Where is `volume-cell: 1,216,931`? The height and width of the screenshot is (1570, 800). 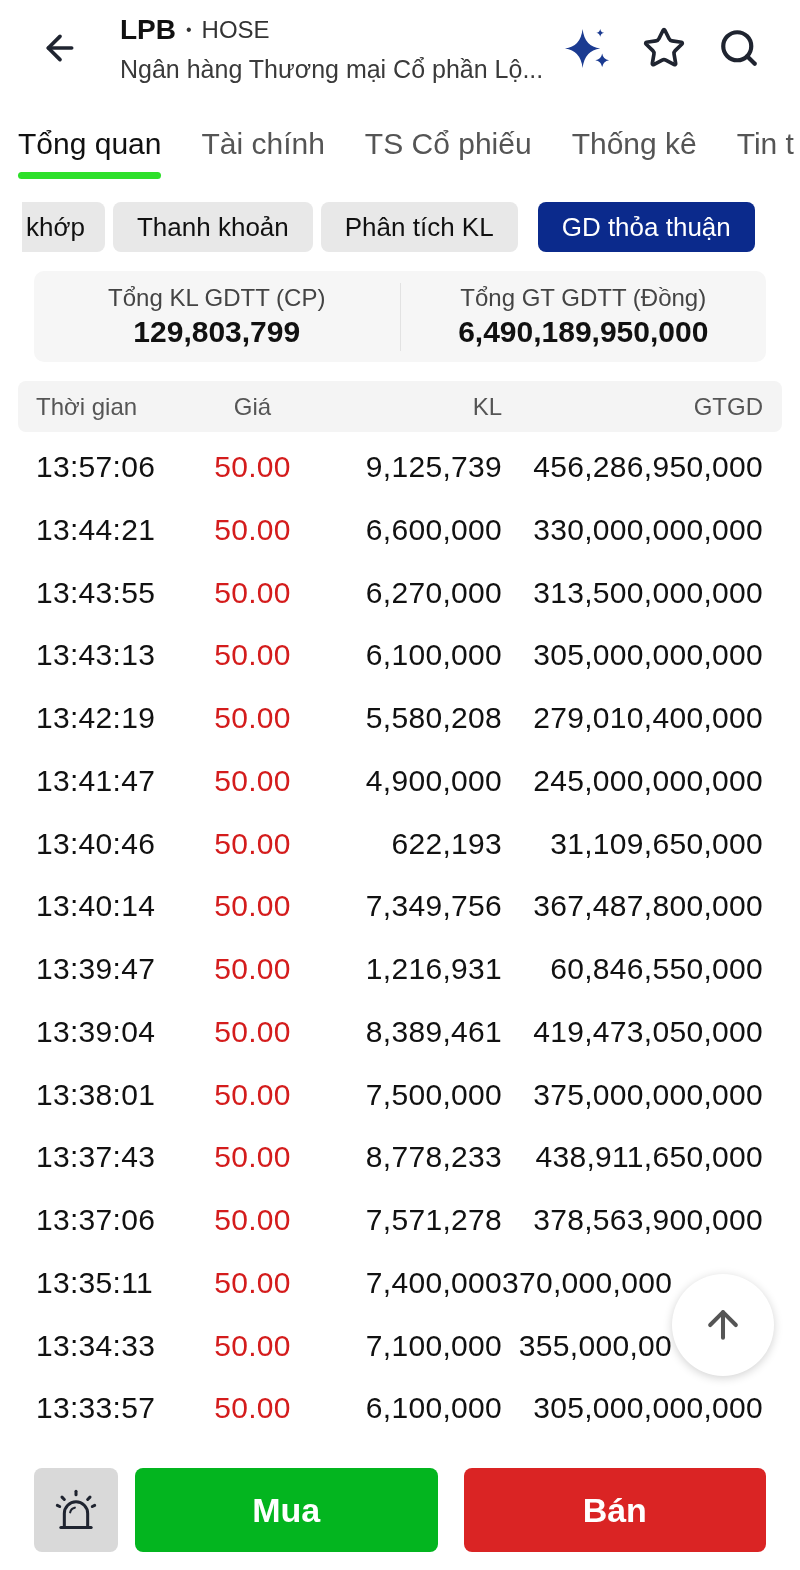 volume-cell: 1,216,931 is located at coordinates (433, 968).